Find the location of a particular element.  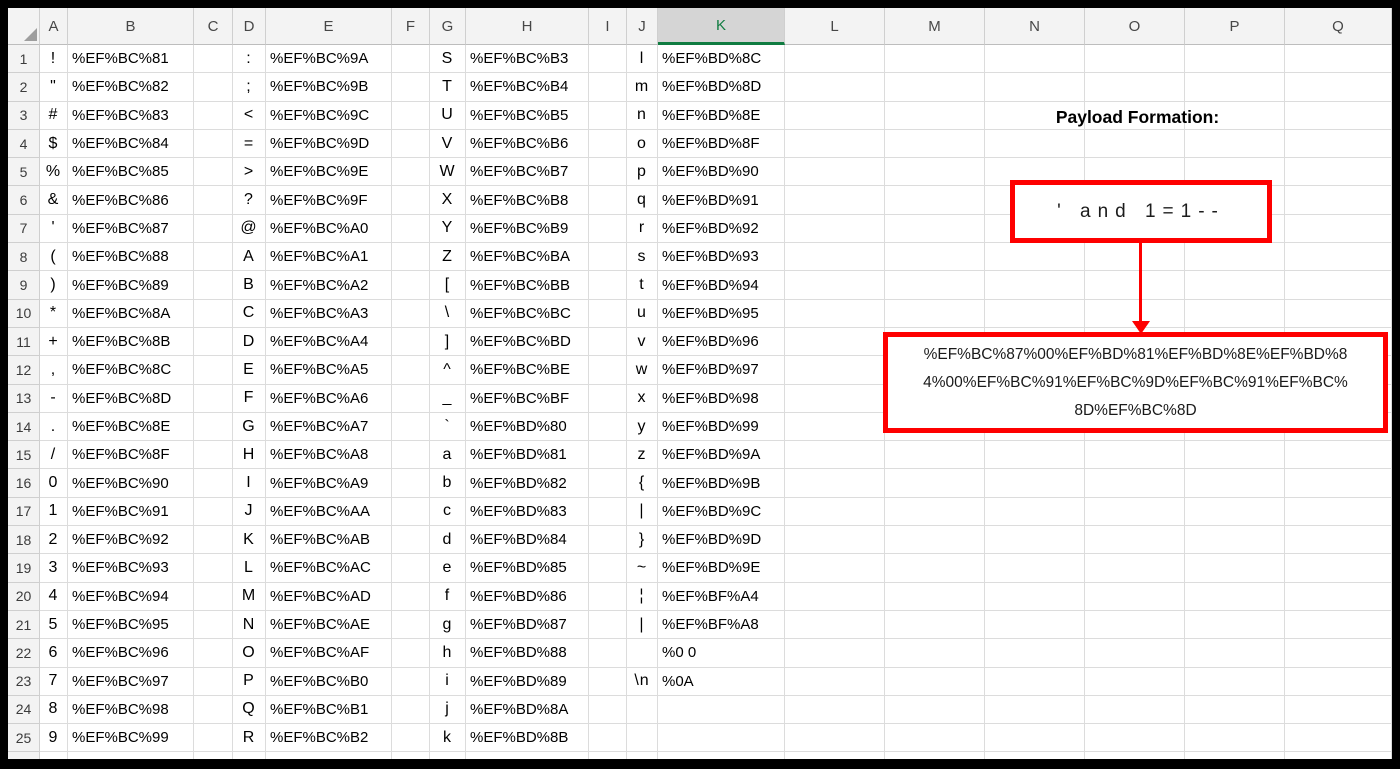

cell-P19 is located at coordinates (1235, 568).